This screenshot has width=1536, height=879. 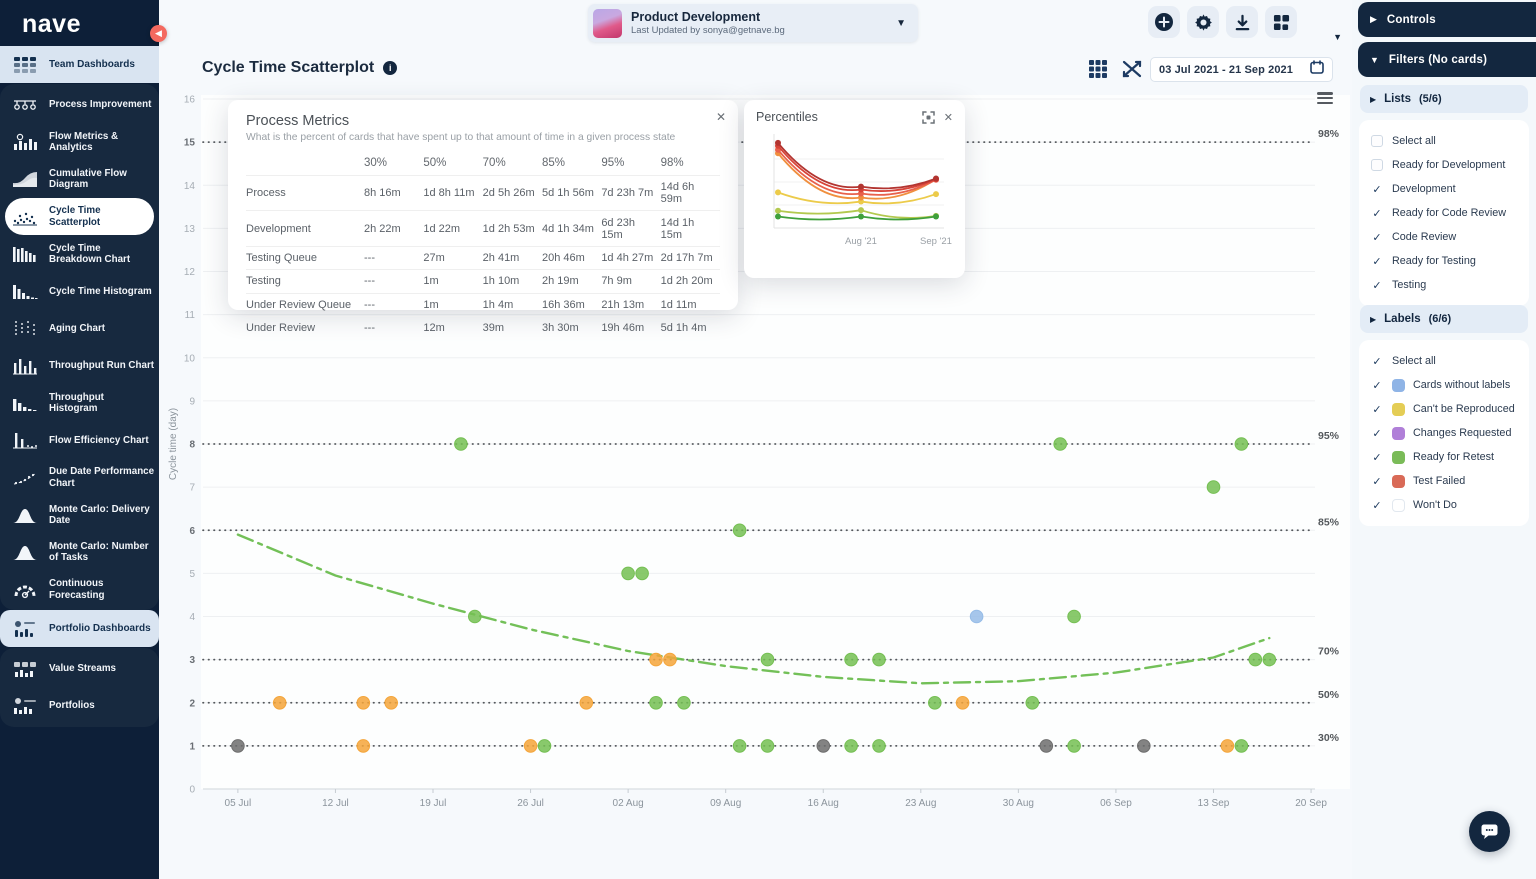 What do you see at coordinates (79, 440) in the screenshot?
I see `sidebar-item-flow-efficiency-chart: Flow Efficiency Chart` at bounding box center [79, 440].